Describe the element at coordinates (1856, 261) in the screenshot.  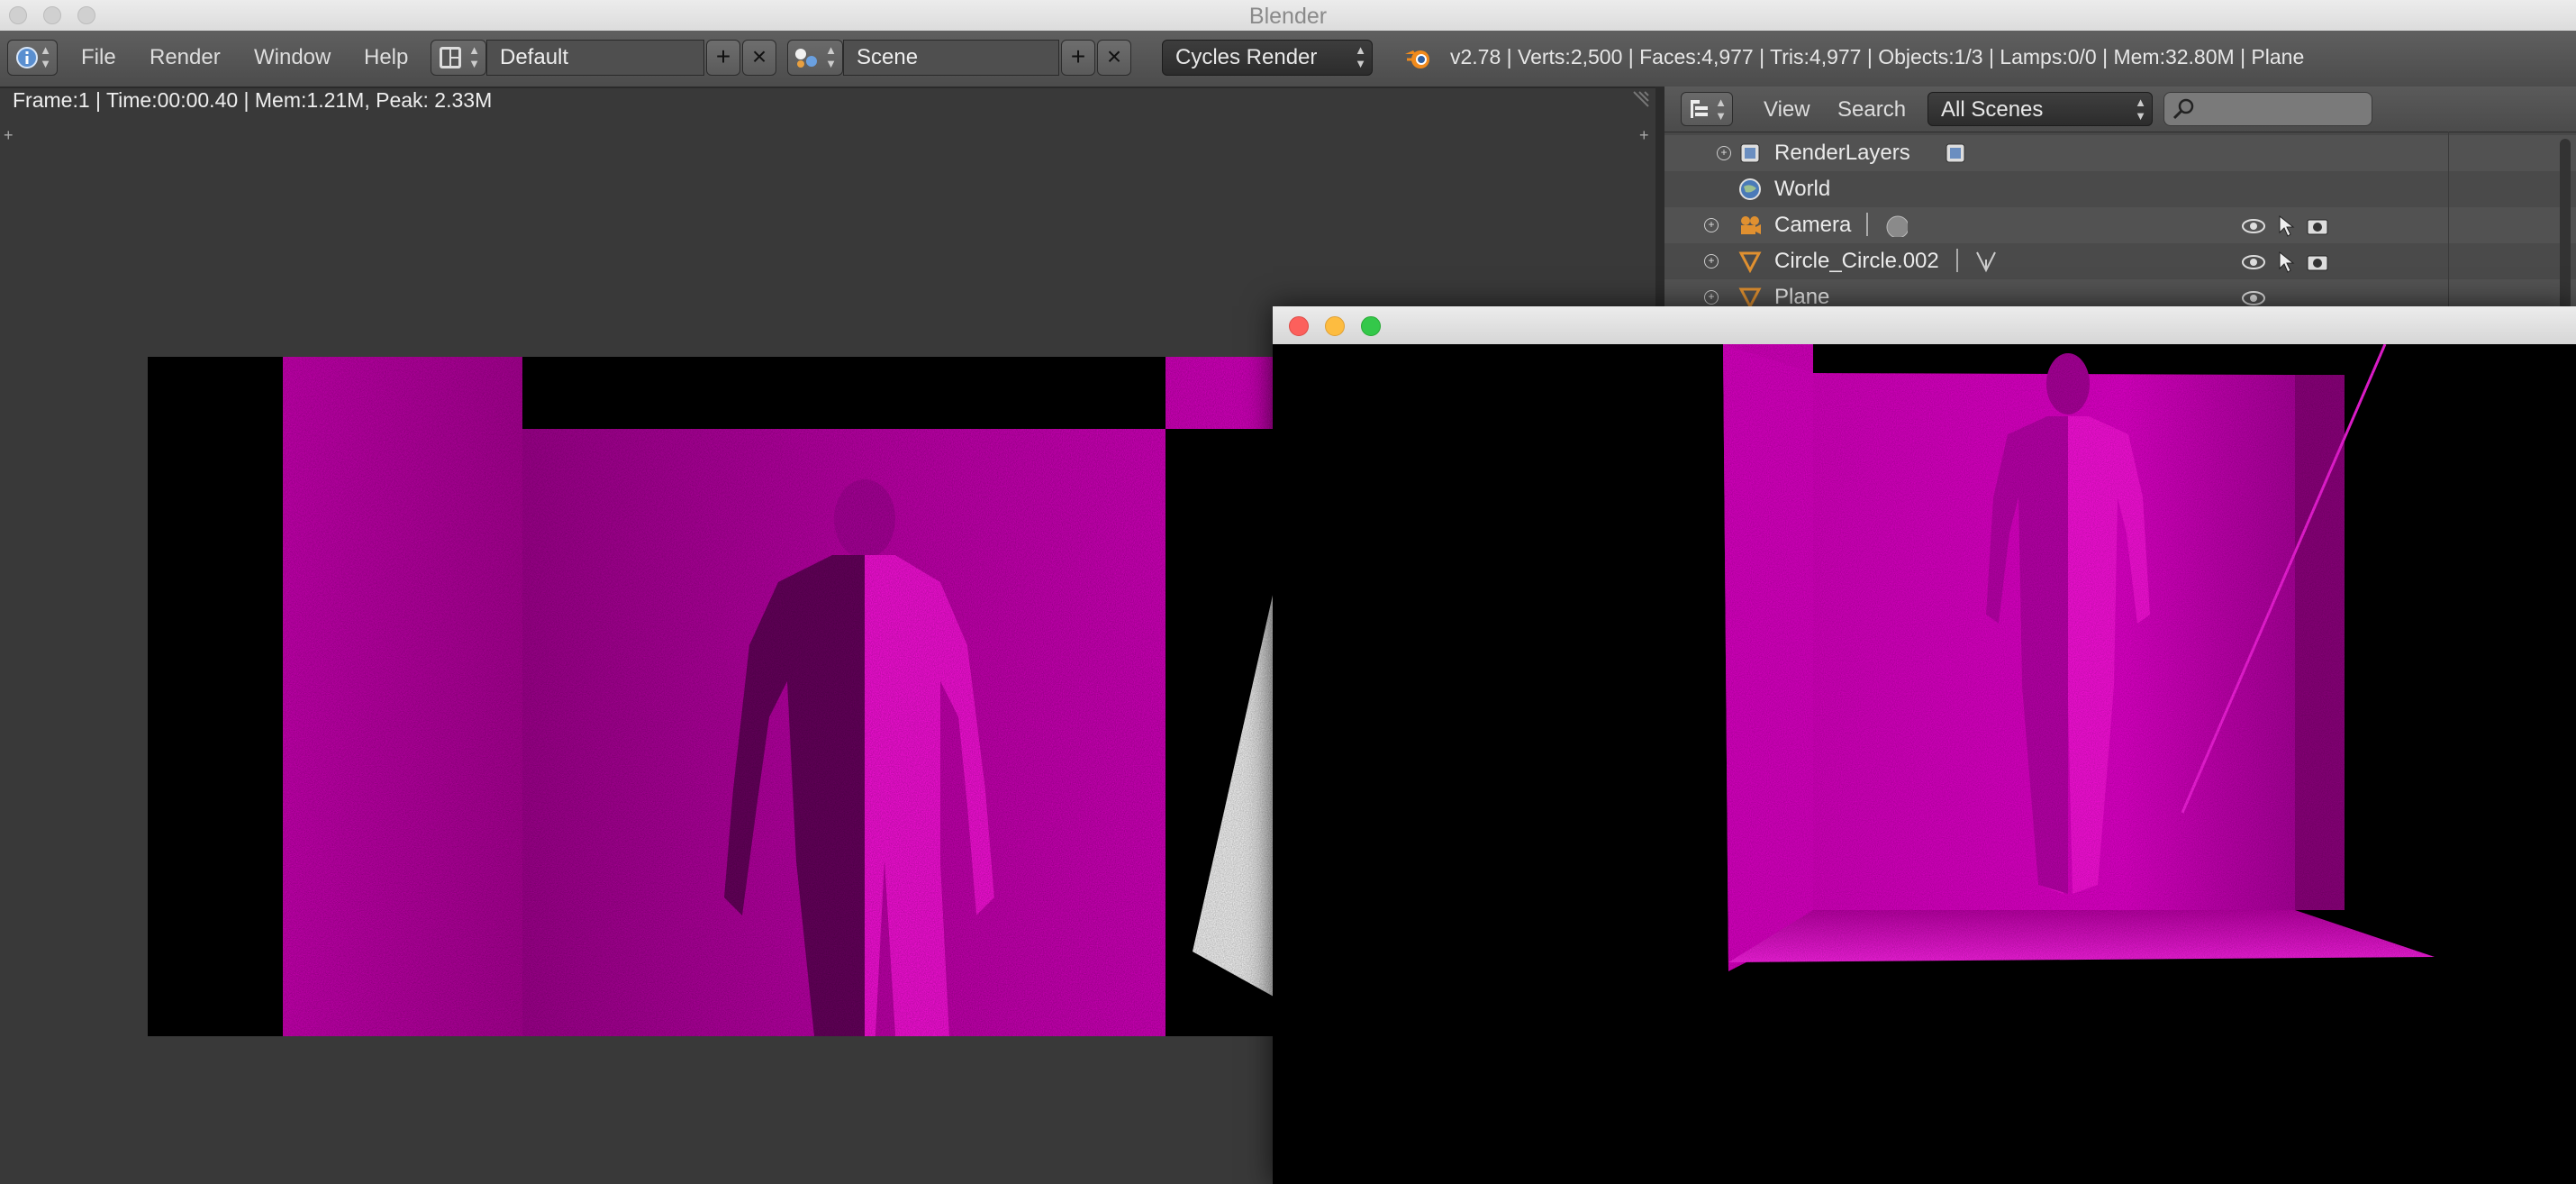
I see `outliner-row-label: Circle_Circle.002` at that location.